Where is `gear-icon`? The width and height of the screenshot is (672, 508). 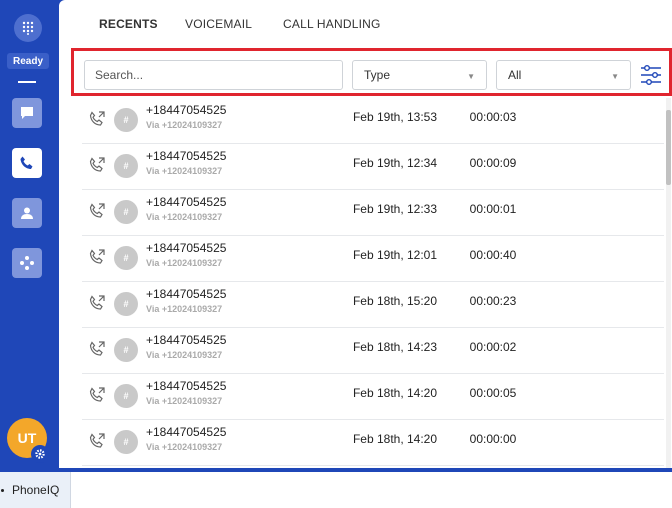
gear-icon is located at coordinates (40, 454).